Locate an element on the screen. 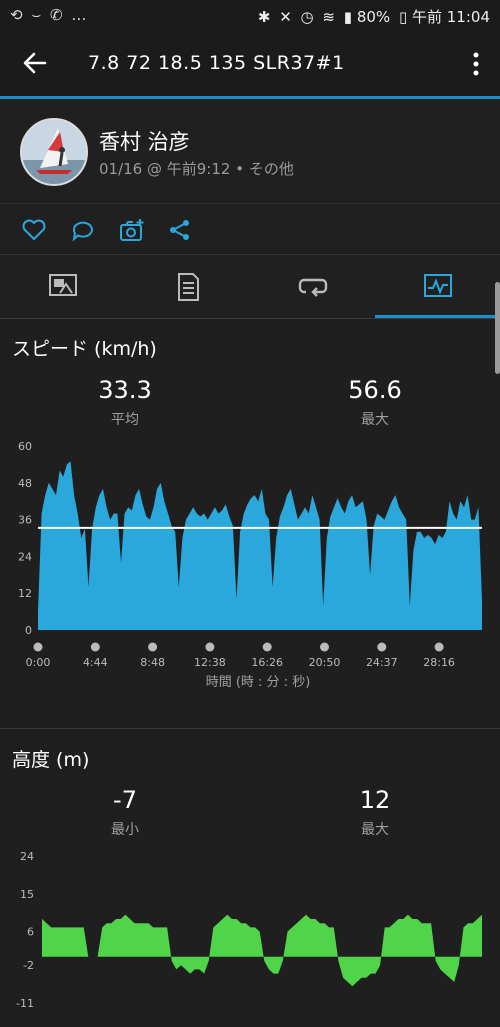 The width and height of the screenshot is (500, 1027). speed-section-title: スピード (km/h) is located at coordinates (84, 349).